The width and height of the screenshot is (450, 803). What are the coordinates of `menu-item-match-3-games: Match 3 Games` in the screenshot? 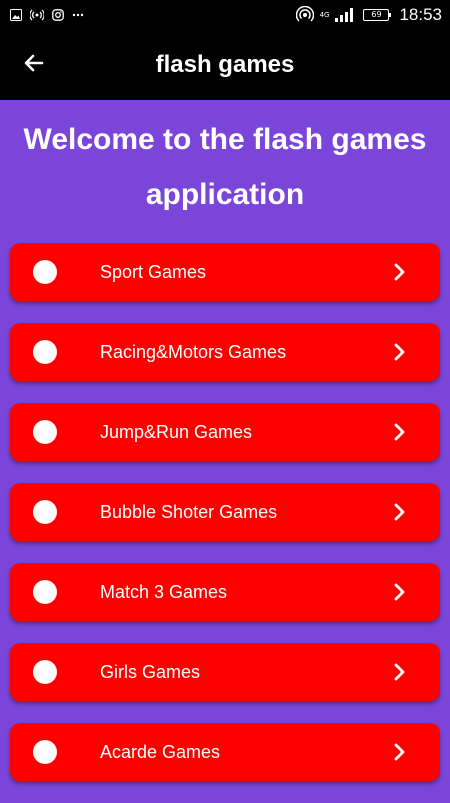 It's located at (225, 592).